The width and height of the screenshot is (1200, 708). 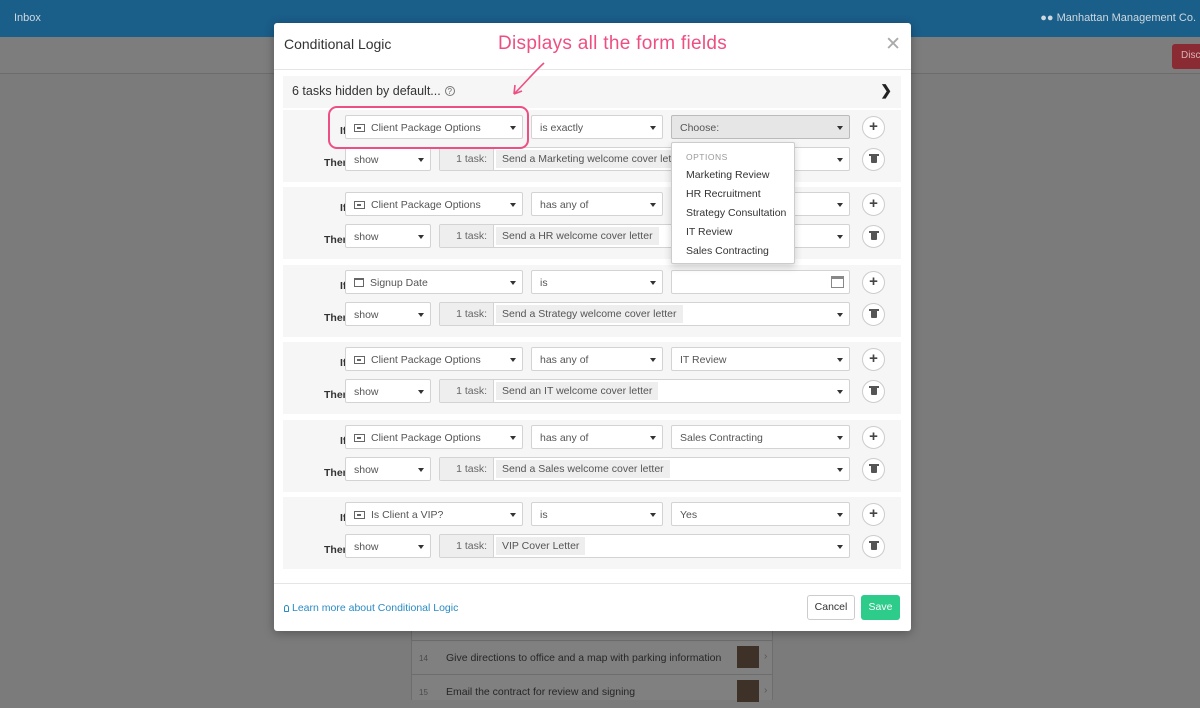 I want to click on condition-value-select: IT Review, so click(x=760, y=359).